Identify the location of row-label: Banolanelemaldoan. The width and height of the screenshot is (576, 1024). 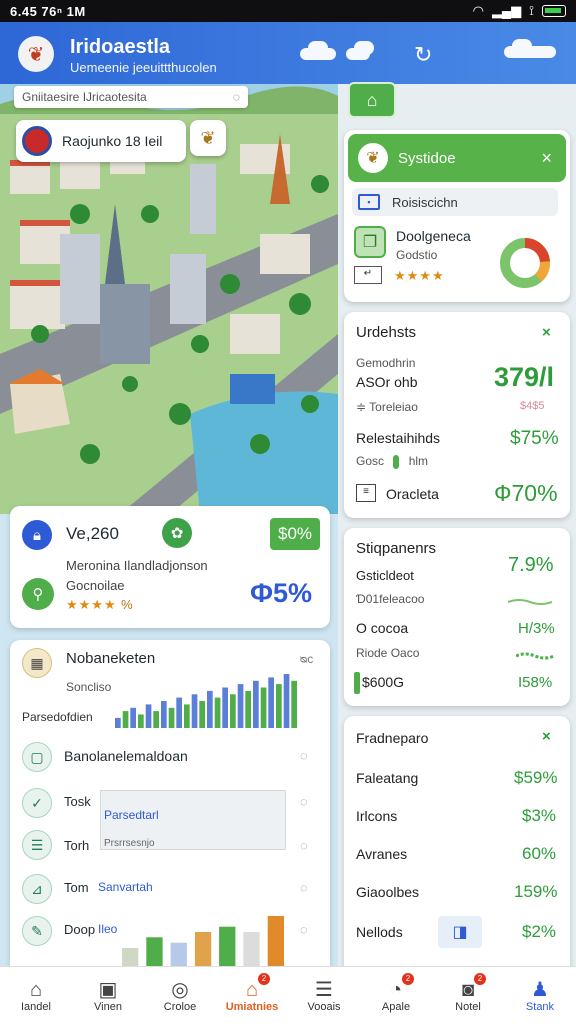
(126, 756).